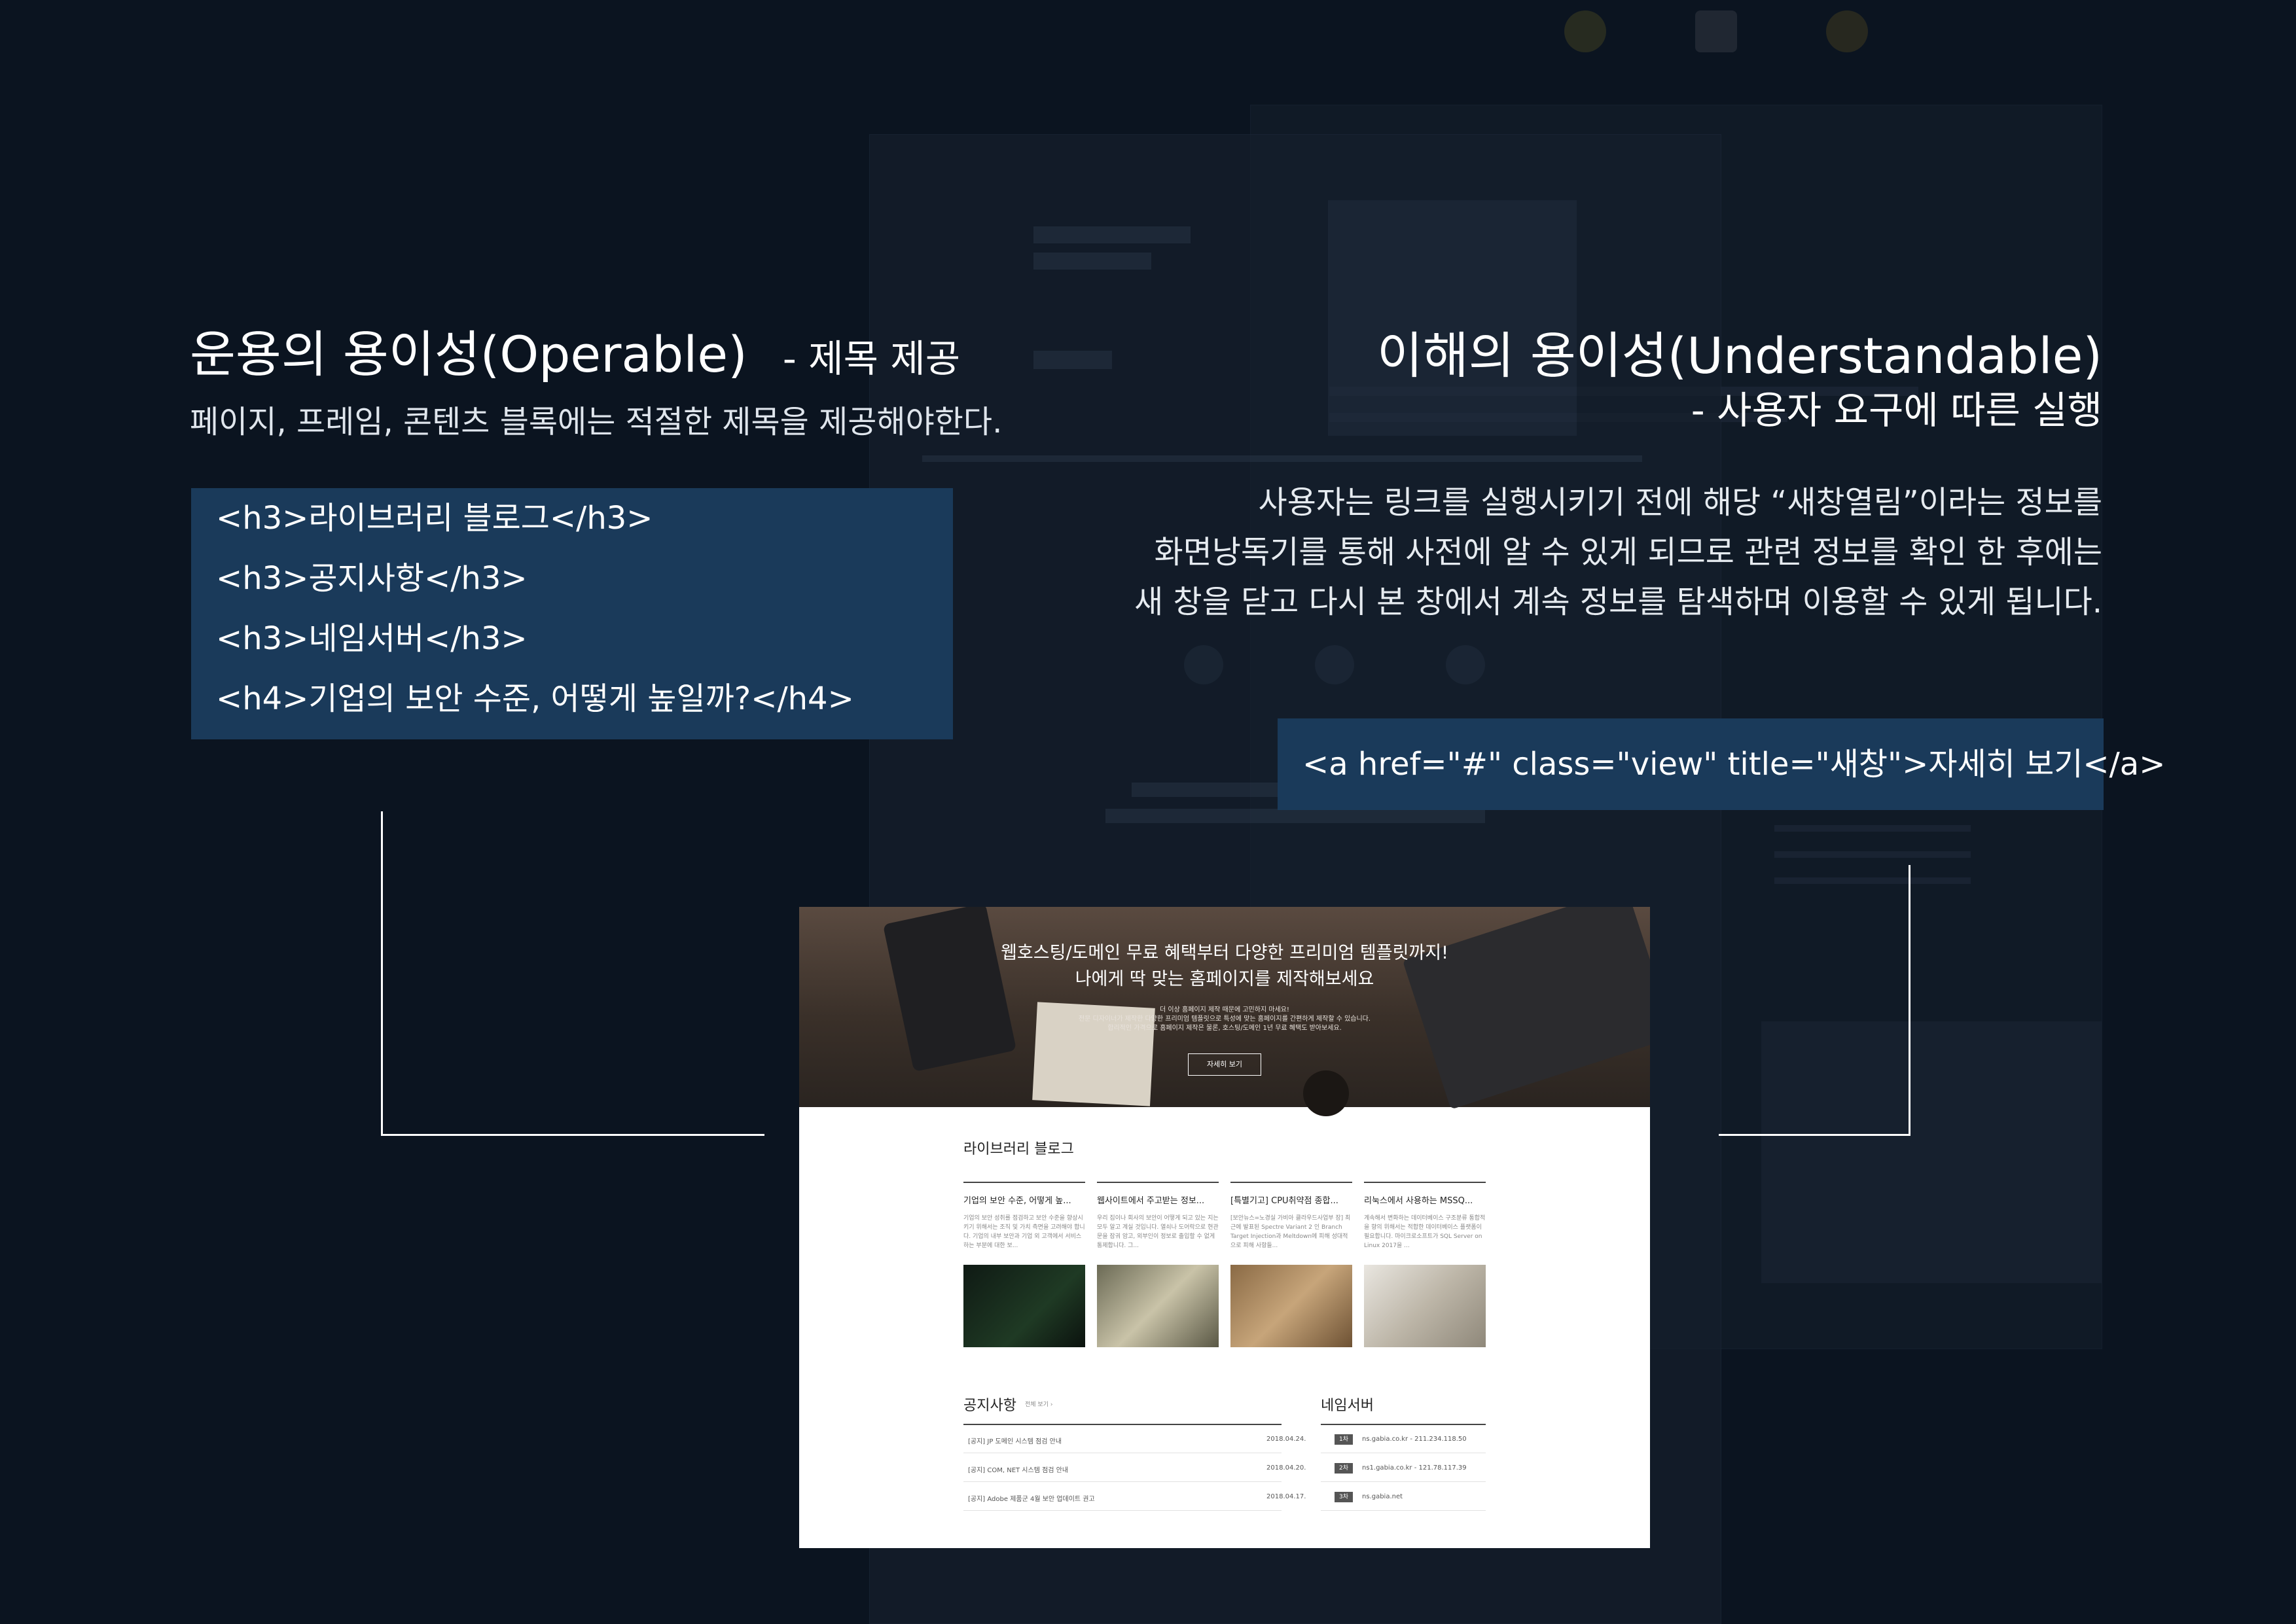 This screenshot has height=1624, width=2296. I want to click on code-line: <h3>공지사항</h3>, so click(372, 578).